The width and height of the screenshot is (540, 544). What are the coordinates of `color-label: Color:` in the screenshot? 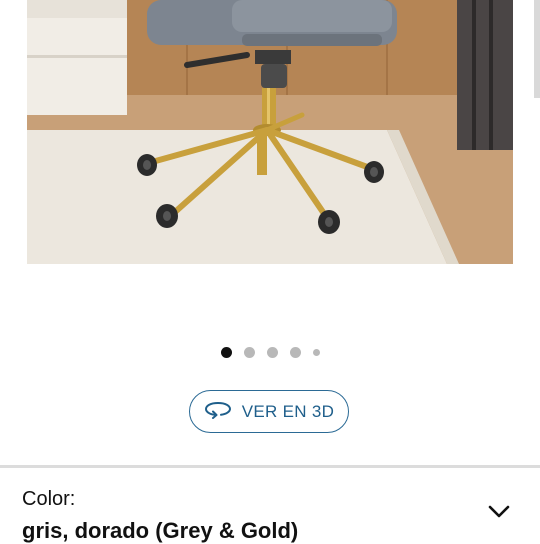 It's located at (49, 499).